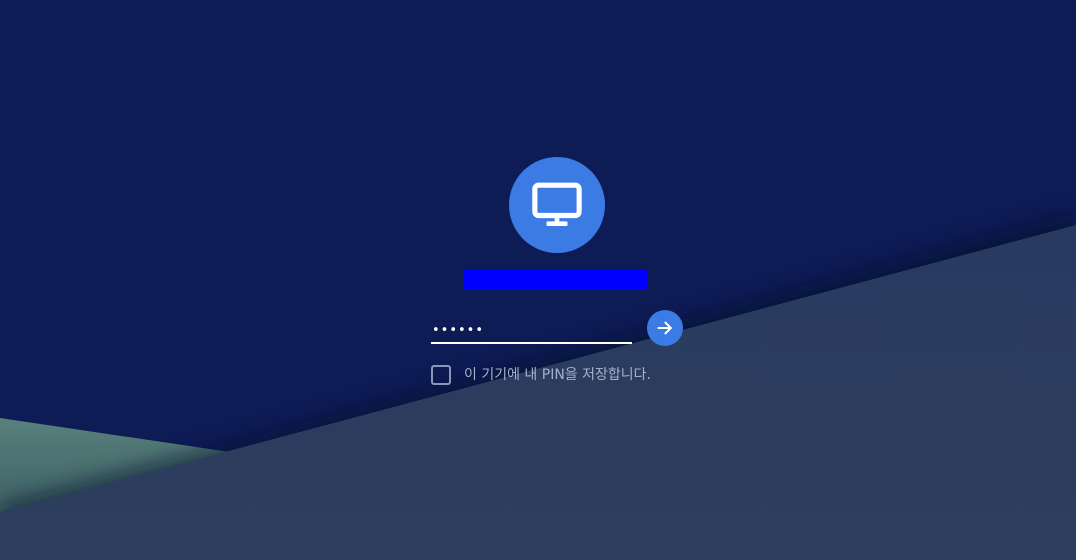  I want to click on remember-pin-label: 이 기기에 내 PIN을 저장합니다., so click(557, 375).